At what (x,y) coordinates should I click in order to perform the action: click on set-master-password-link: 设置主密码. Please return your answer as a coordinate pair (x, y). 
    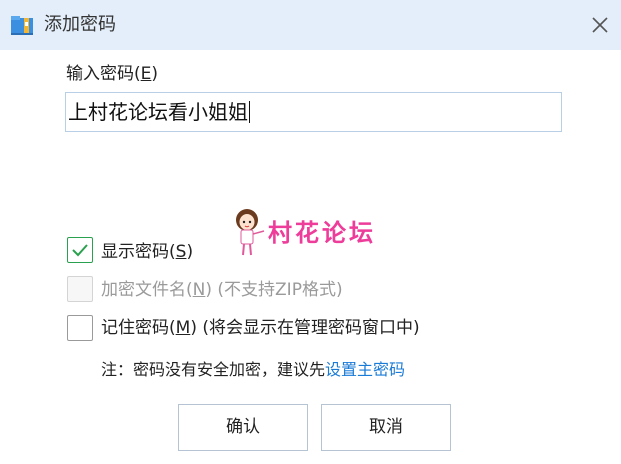
    Looking at the image, I should click on (365, 369).